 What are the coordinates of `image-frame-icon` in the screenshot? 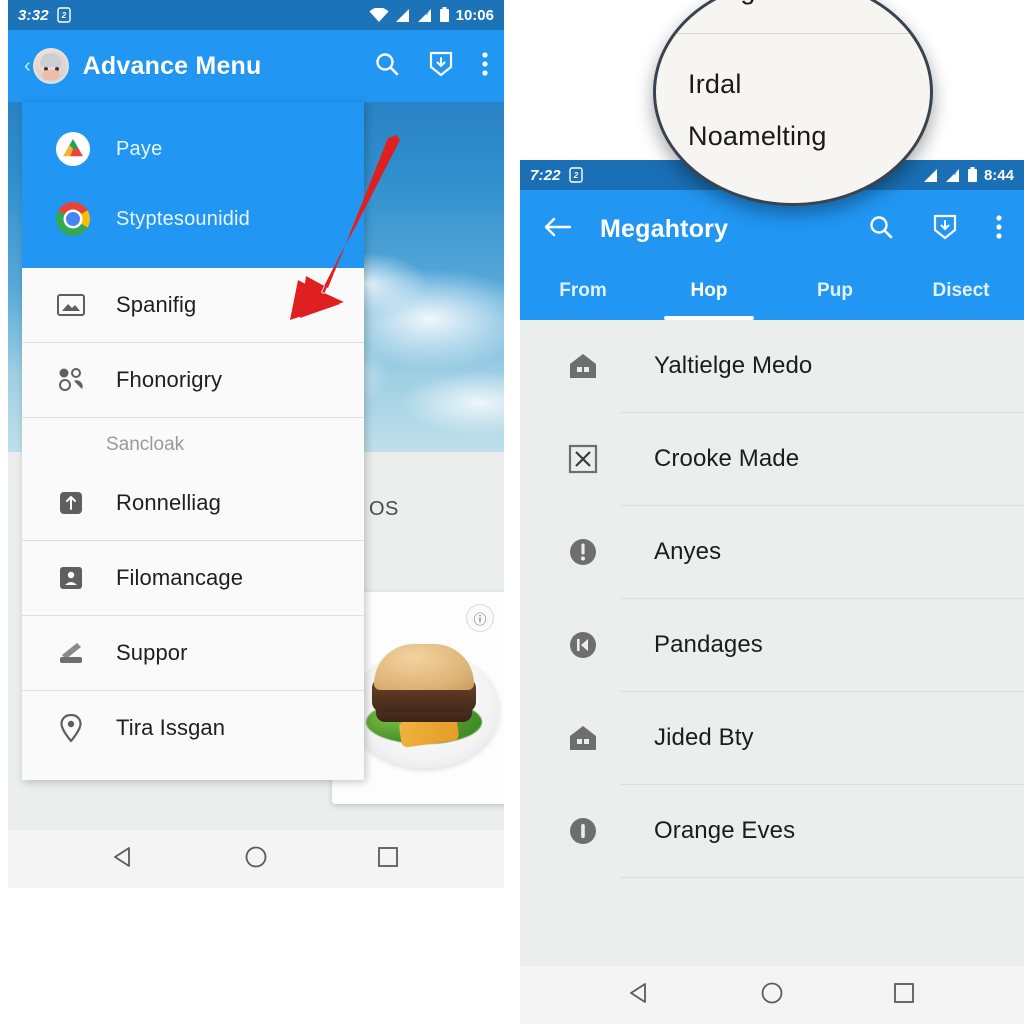 It's located at (71, 305).